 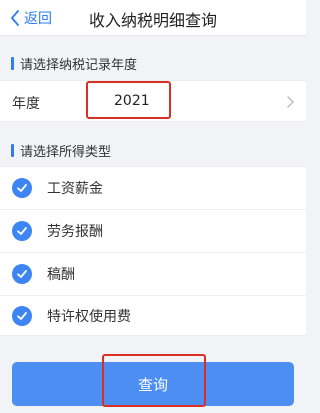 I want to click on income-type-label: 劳务报酬, so click(x=75, y=232).